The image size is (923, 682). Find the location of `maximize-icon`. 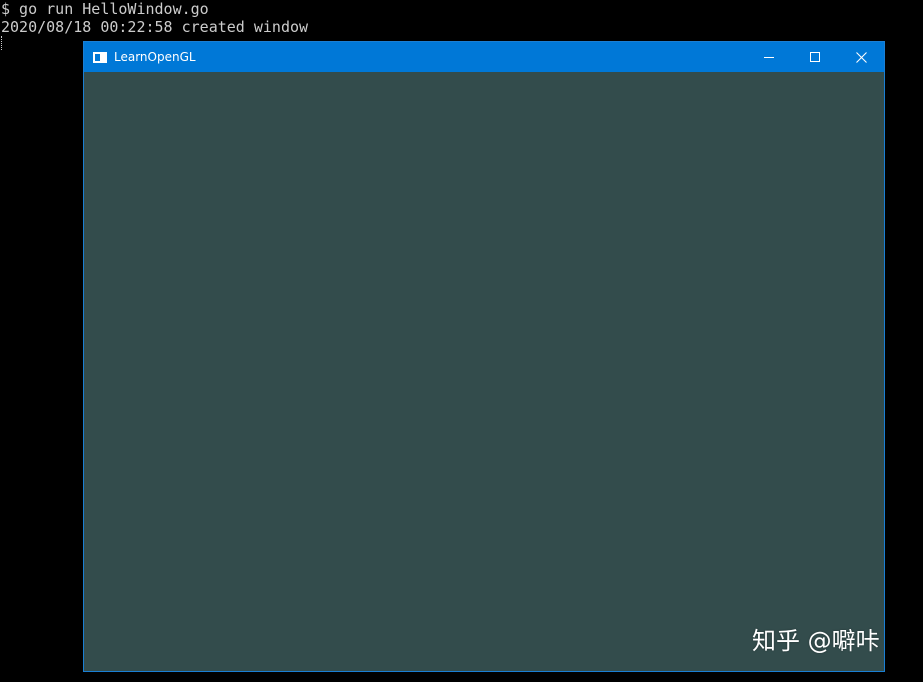

maximize-icon is located at coordinates (815, 57).